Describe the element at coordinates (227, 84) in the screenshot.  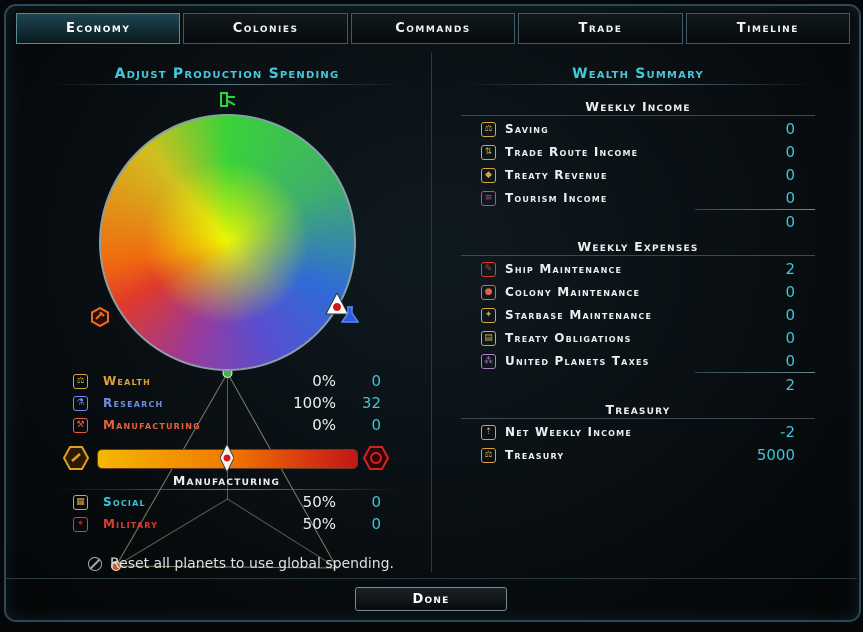
I see `title-underline` at that location.